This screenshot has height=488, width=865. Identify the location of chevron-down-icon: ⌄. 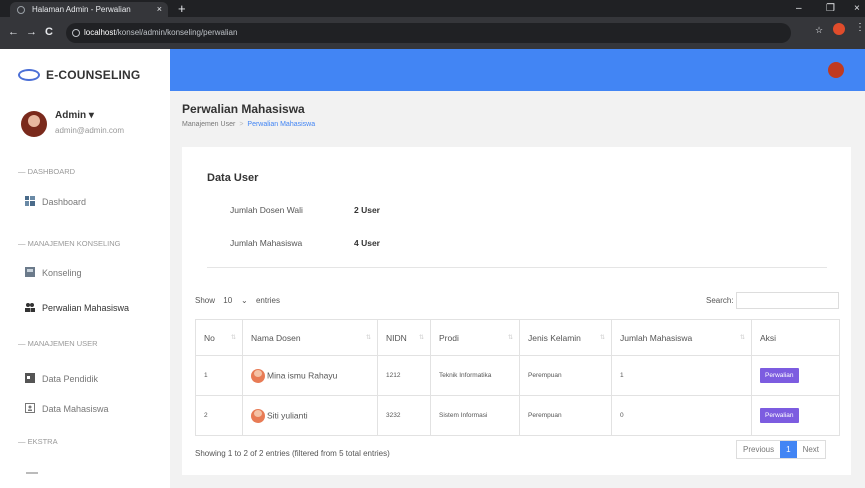
(244, 300).